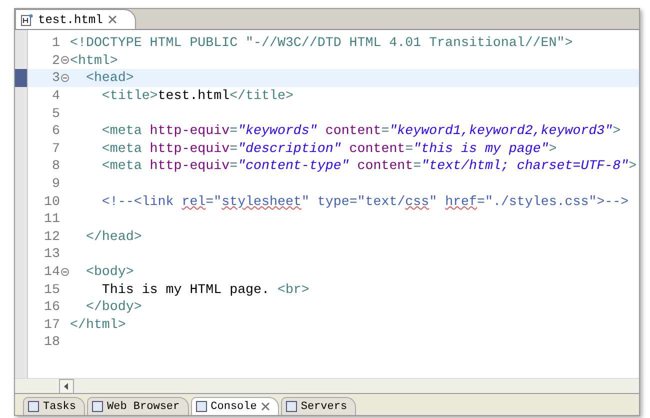 This screenshot has height=418, width=650. Describe the element at coordinates (55, 60) in the screenshot. I see `line-number: 2` at that location.